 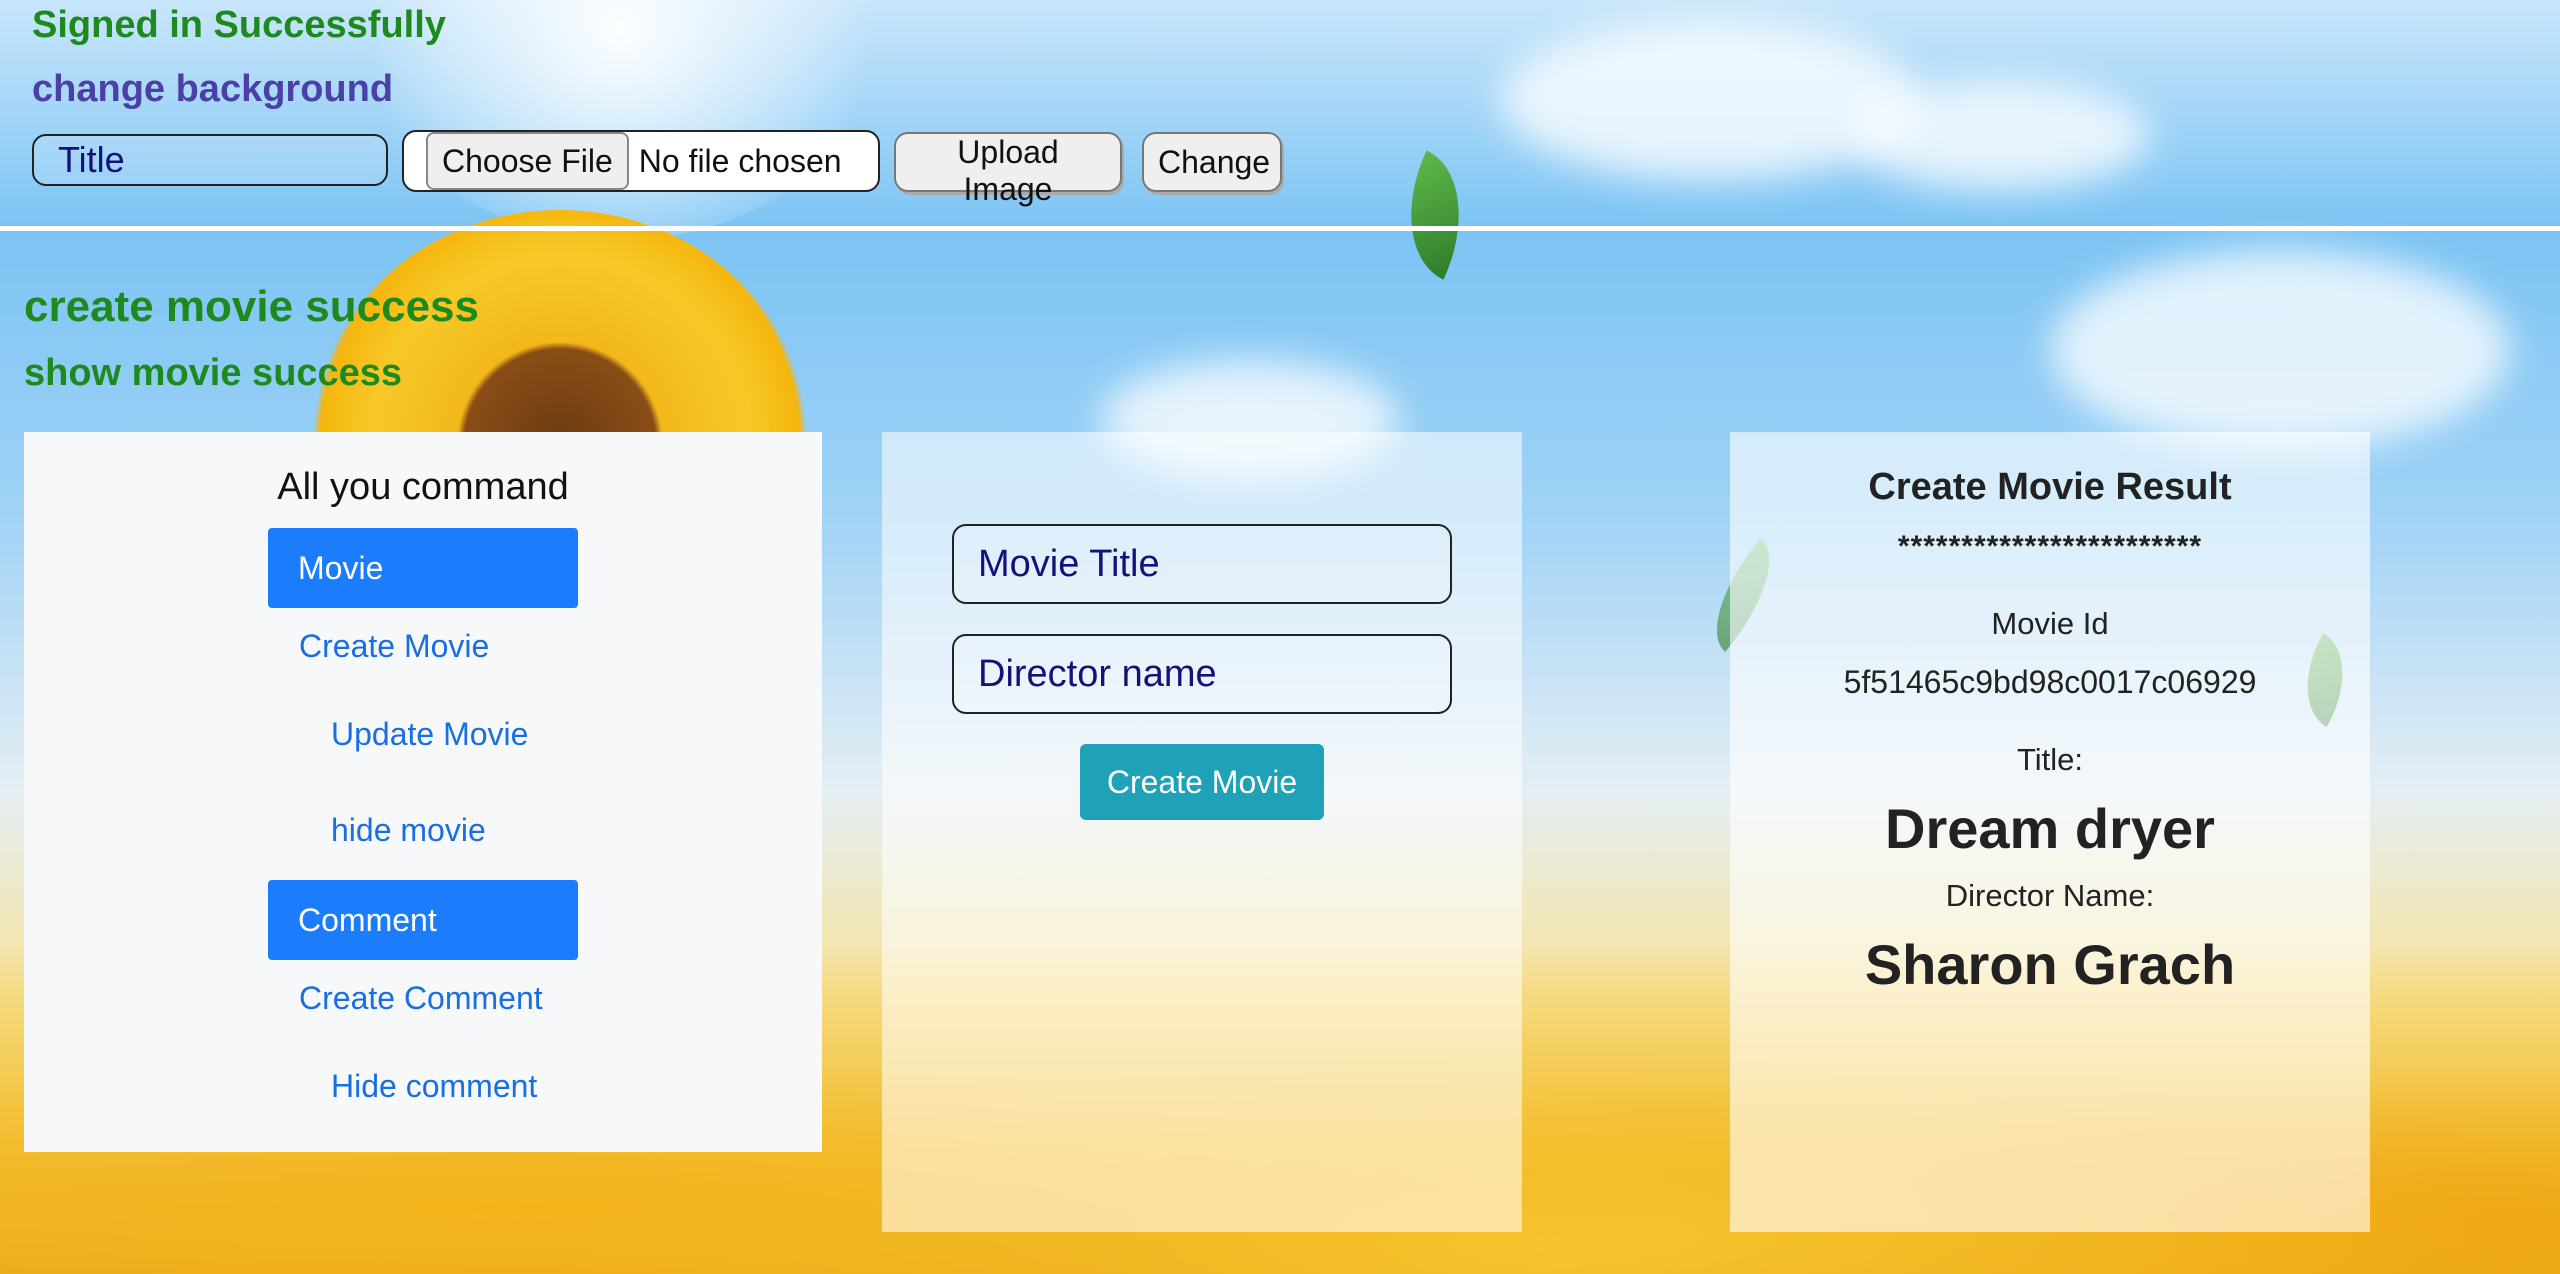 I want to click on title-value: Dream dryer, so click(x=2050, y=828).